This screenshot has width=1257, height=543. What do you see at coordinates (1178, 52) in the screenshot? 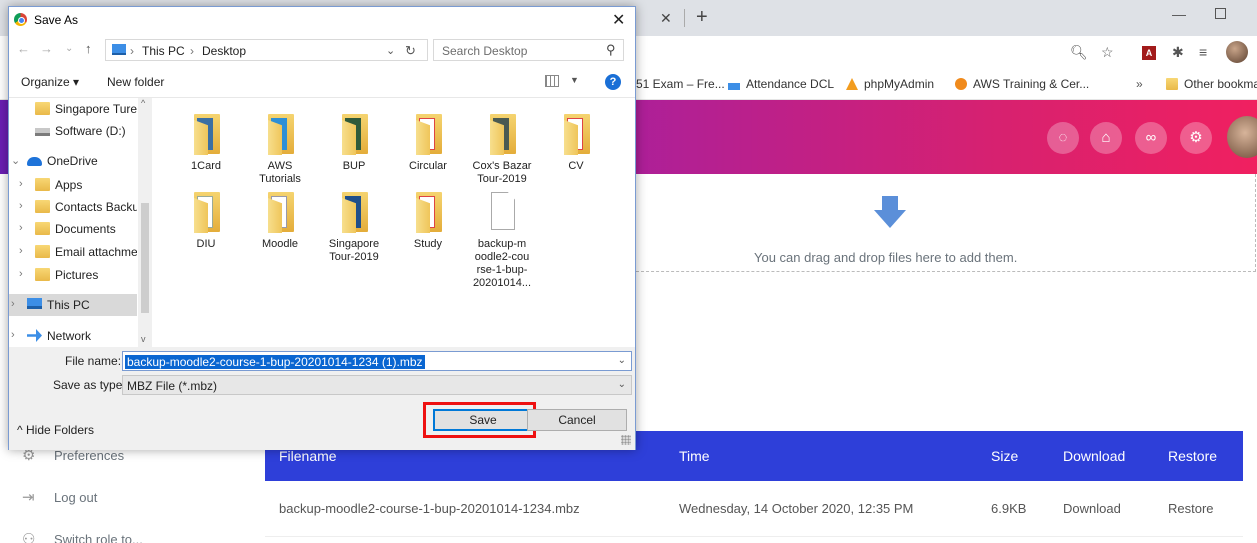
I see `extensions-icon: ✱` at bounding box center [1178, 52].